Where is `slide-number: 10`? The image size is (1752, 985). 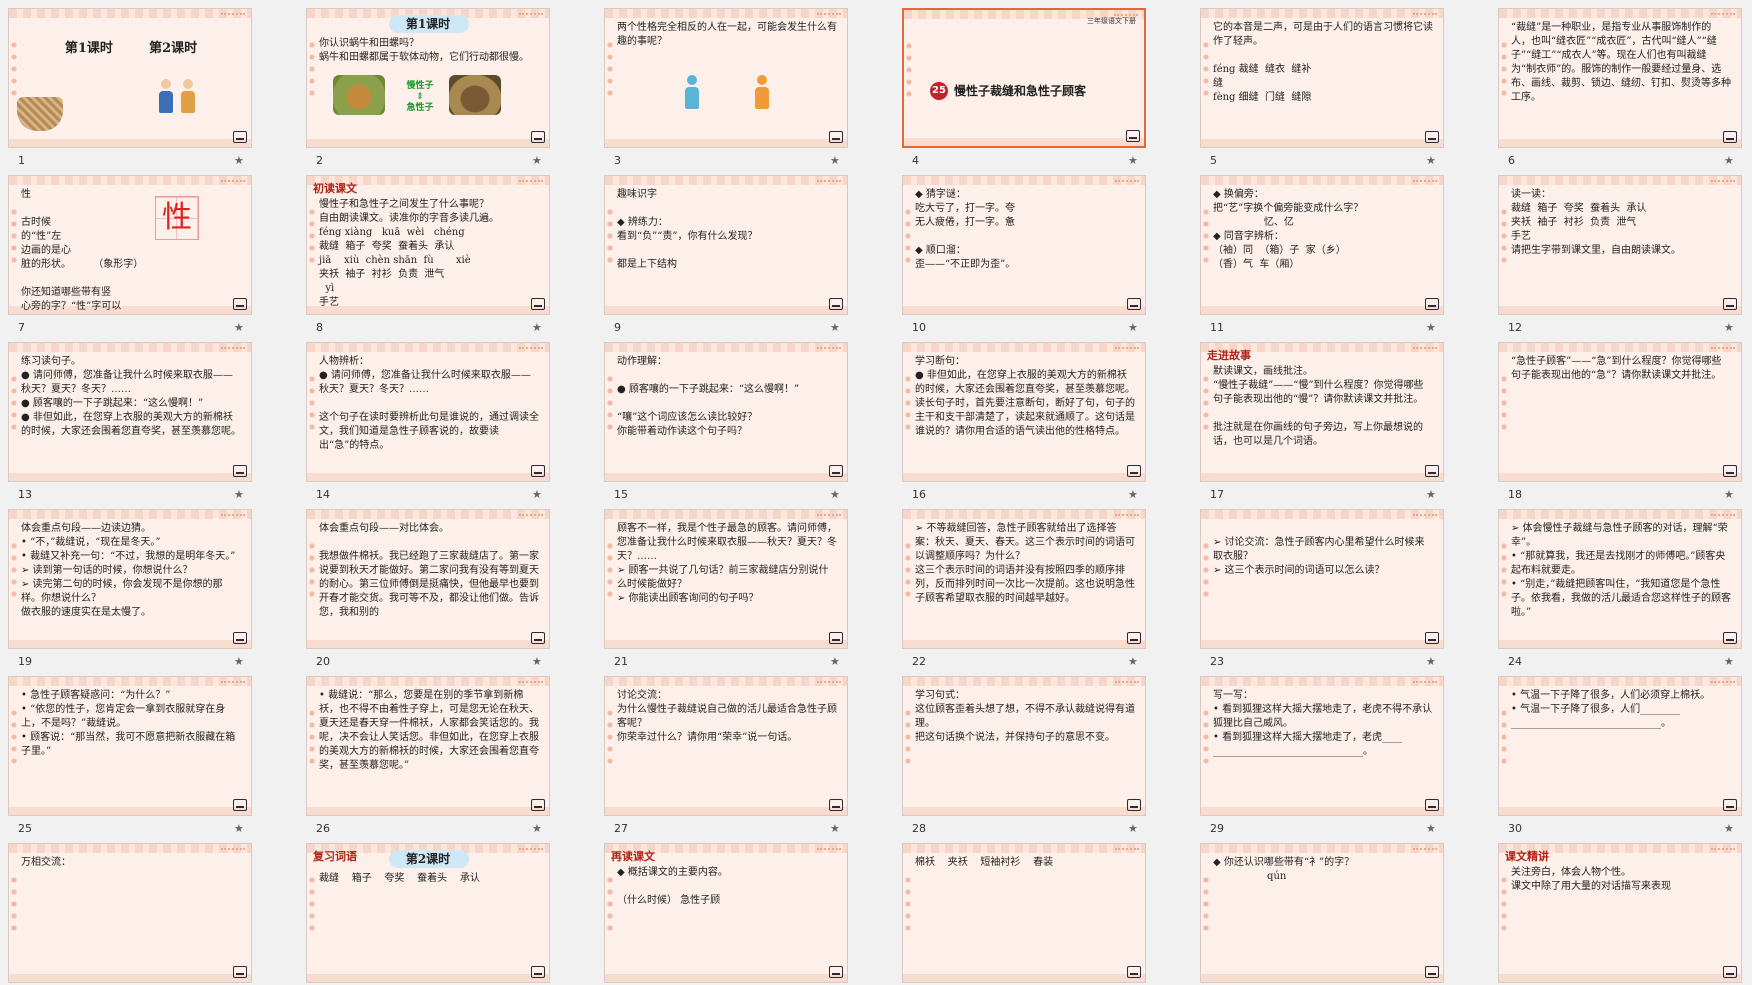 slide-number: 10 is located at coordinates (919, 327).